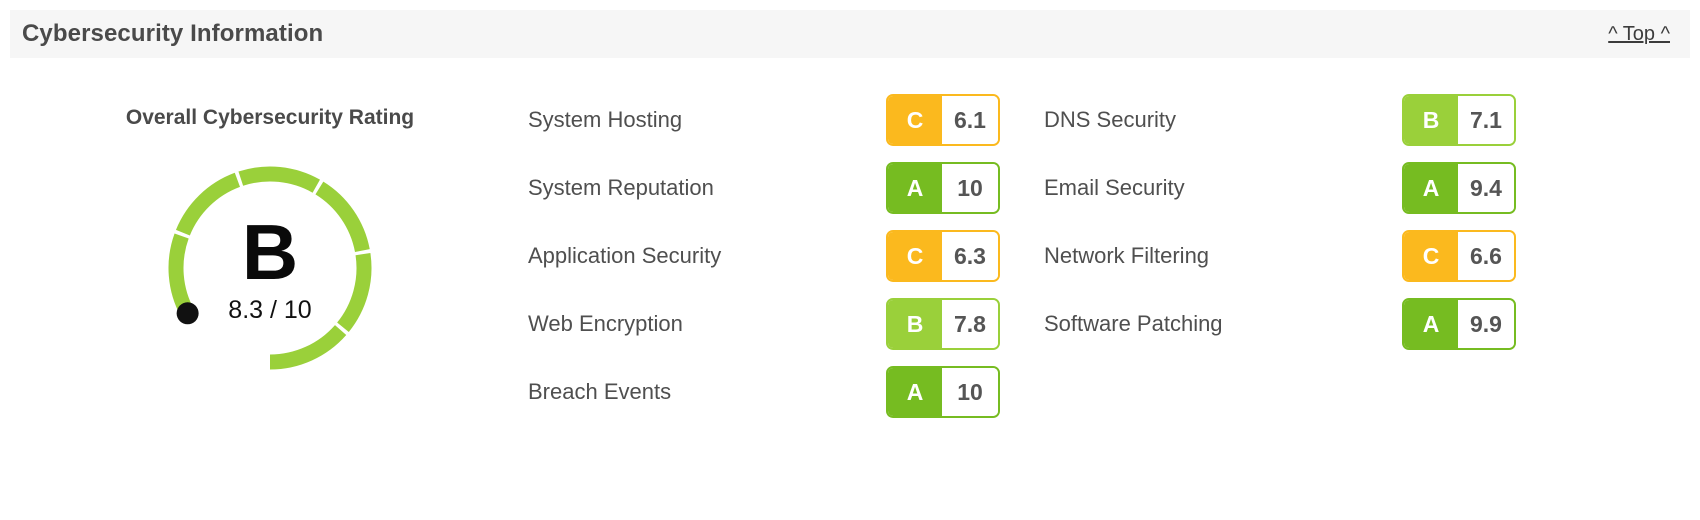 The height and width of the screenshot is (520, 1700). I want to click on metric-row: Web Encryption B 7.8, so click(758, 324).